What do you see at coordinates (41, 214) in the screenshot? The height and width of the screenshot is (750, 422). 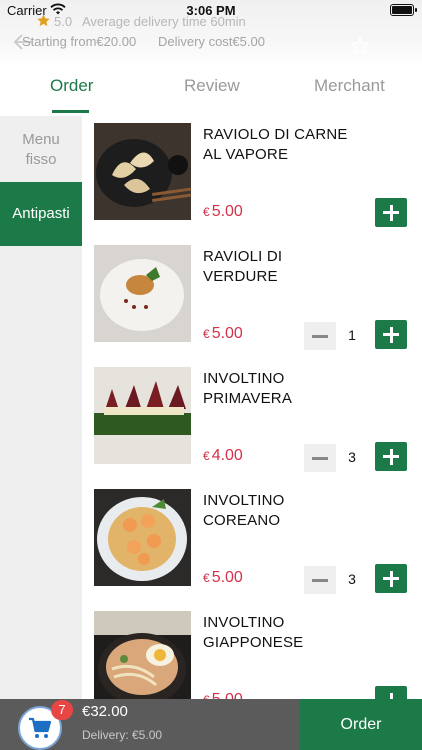 I see `sidebar-item-antipasti: Antipasti` at bounding box center [41, 214].